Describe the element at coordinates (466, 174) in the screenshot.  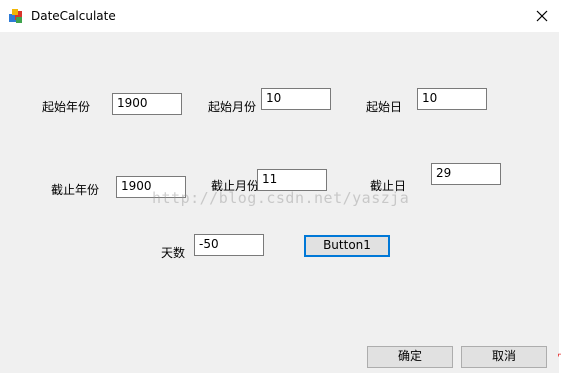
I see `end-day-input: 29` at that location.